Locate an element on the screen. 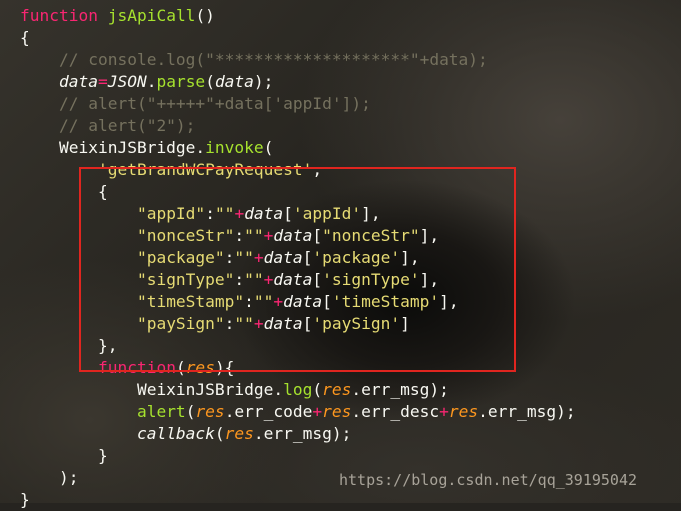 This screenshot has height=511, width=681. code-token: { is located at coordinates (25, 37).